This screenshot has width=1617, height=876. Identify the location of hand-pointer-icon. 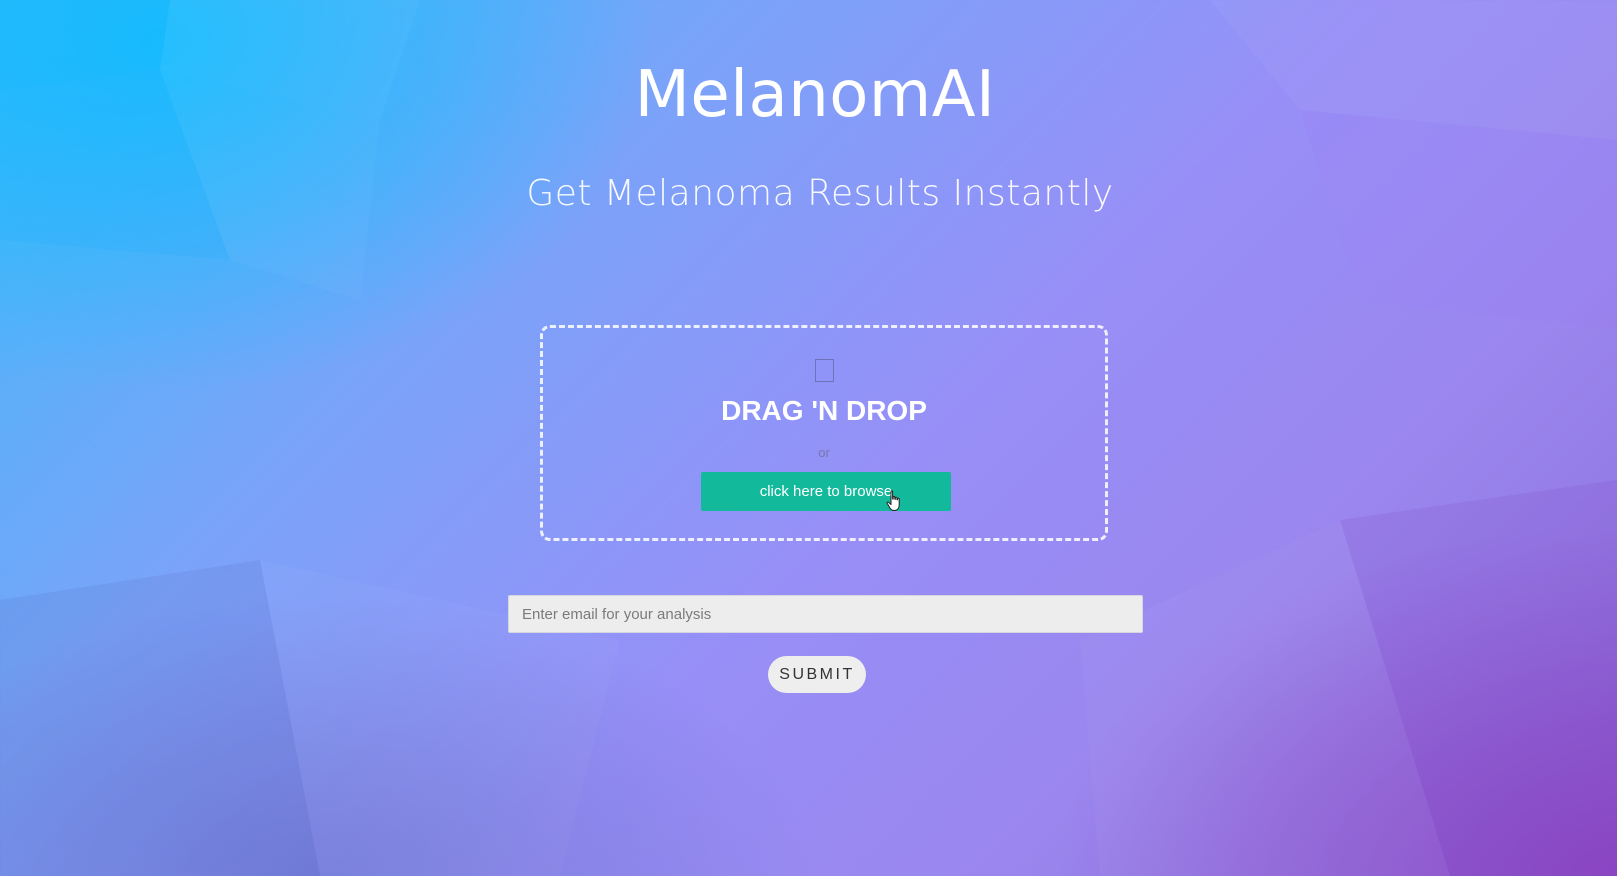
(893, 500).